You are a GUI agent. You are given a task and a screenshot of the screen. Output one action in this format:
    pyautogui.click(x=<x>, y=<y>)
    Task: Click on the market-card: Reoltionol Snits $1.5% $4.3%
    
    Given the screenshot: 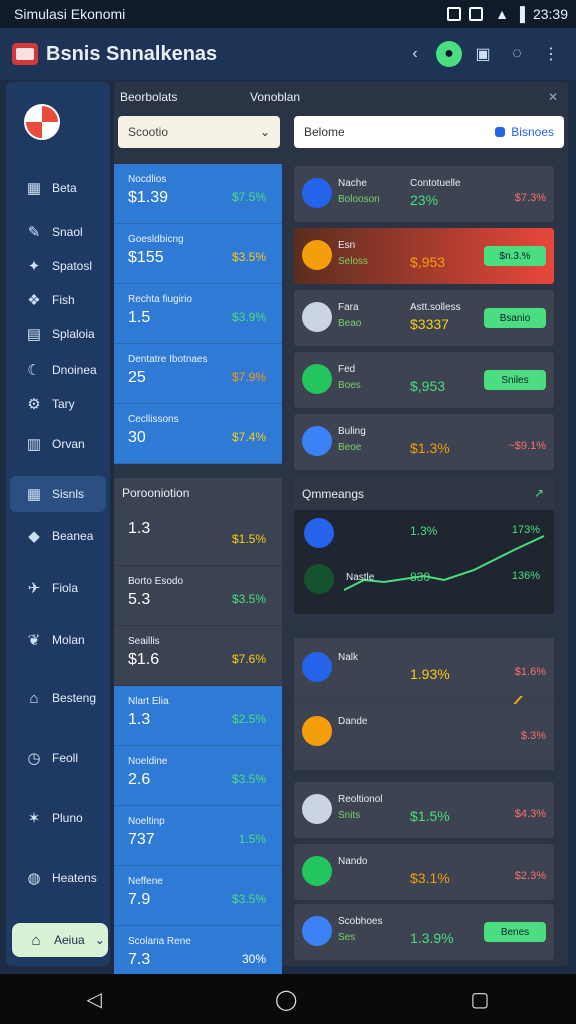 What is the action you would take?
    pyautogui.click(x=424, y=810)
    